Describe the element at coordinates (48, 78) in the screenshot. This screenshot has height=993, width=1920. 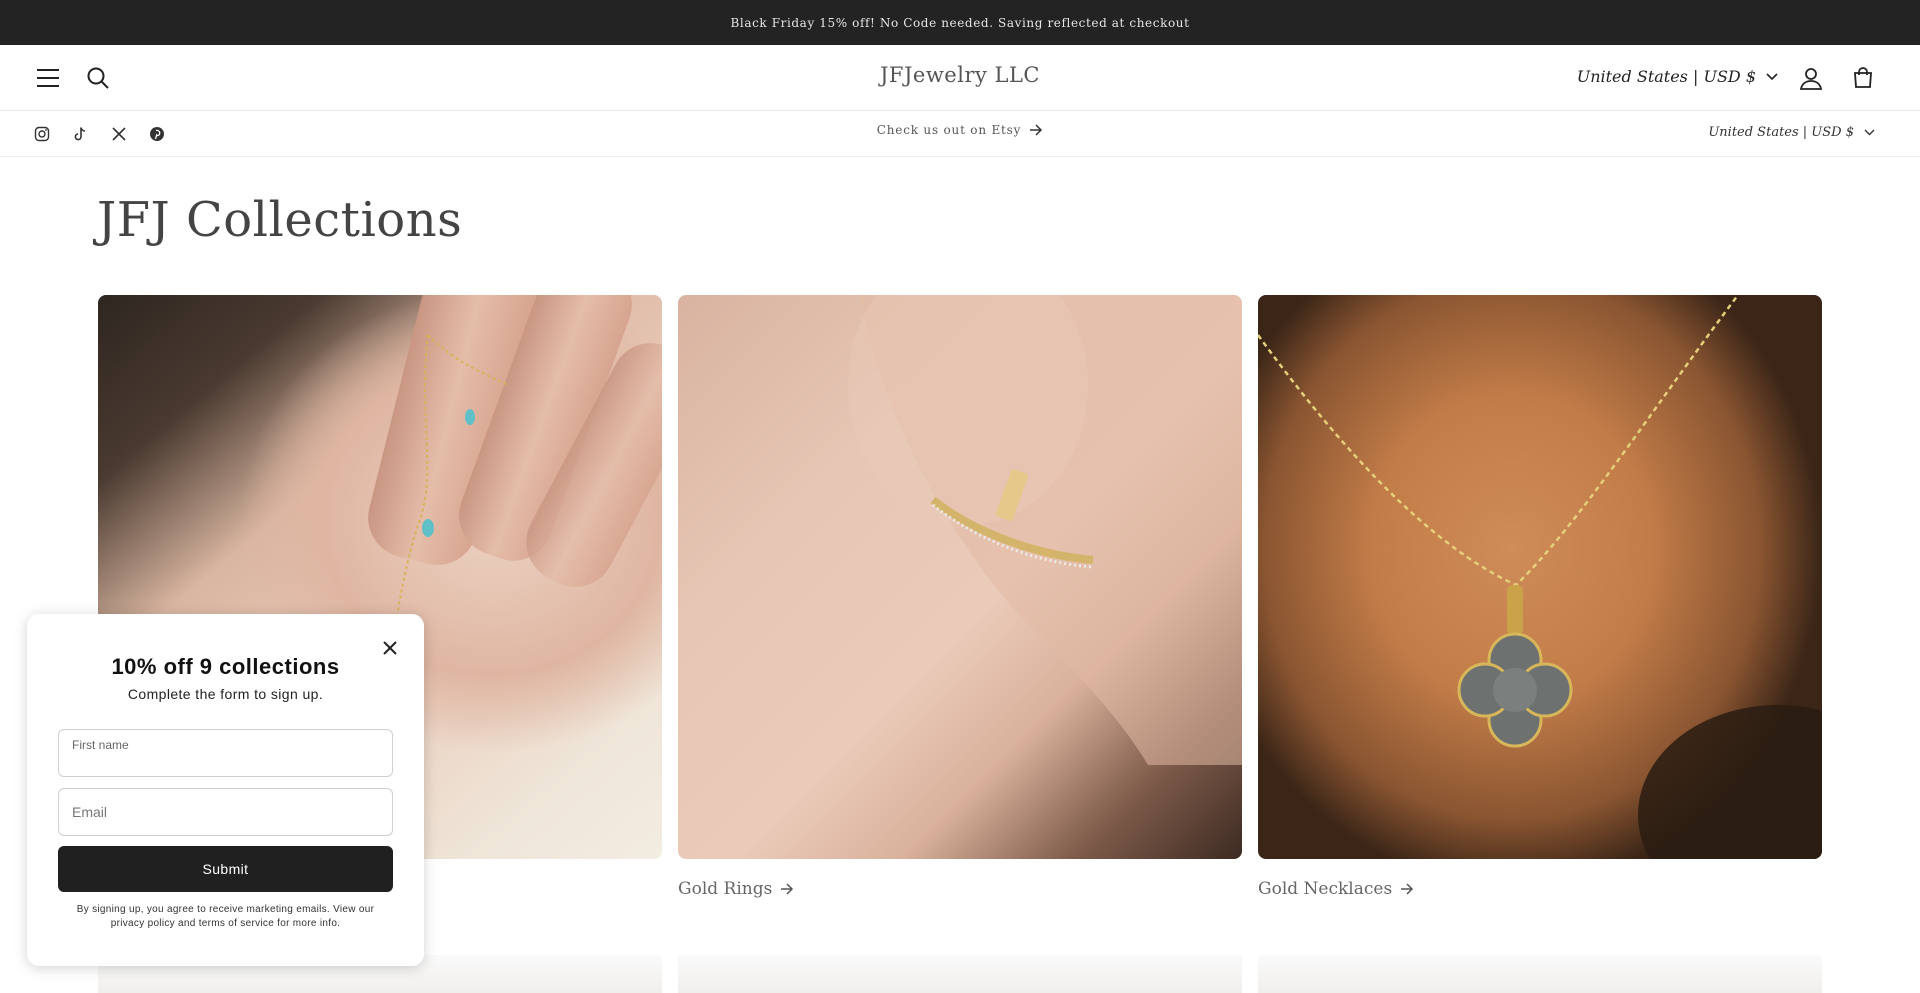
I see `menu-icon` at that location.